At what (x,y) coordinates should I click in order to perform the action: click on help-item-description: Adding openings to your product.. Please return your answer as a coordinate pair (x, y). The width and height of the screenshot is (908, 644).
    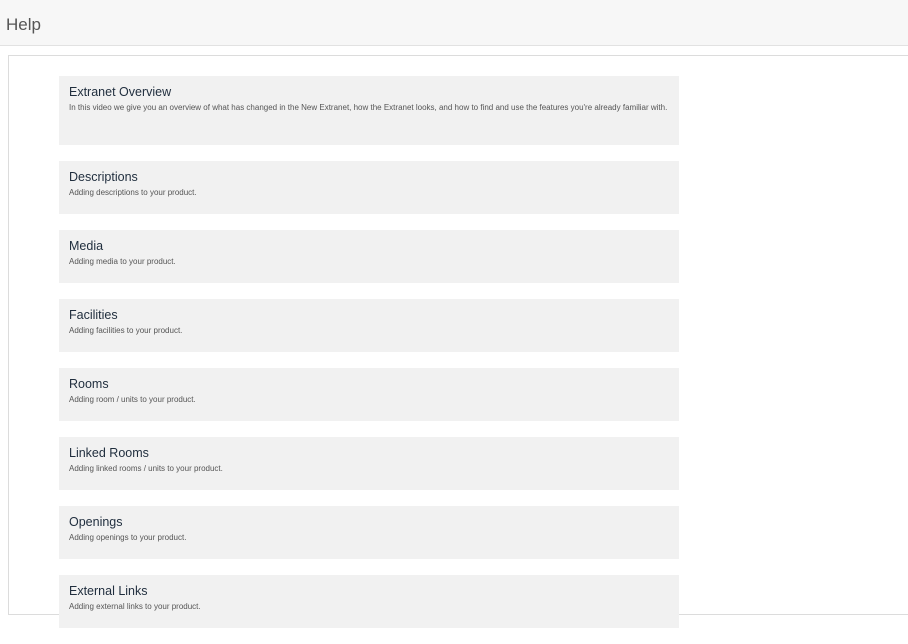
    Looking at the image, I should click on (128, 537).